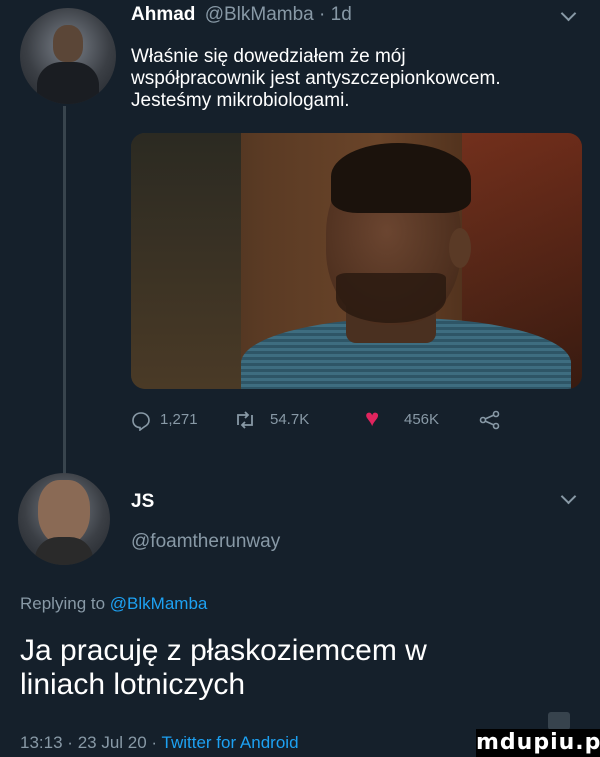 This screenshot has width=600, height=757. Describe the element at coordinates (63, 603) in the screenshot. I see `replying-to-label: Replying to` at that location.